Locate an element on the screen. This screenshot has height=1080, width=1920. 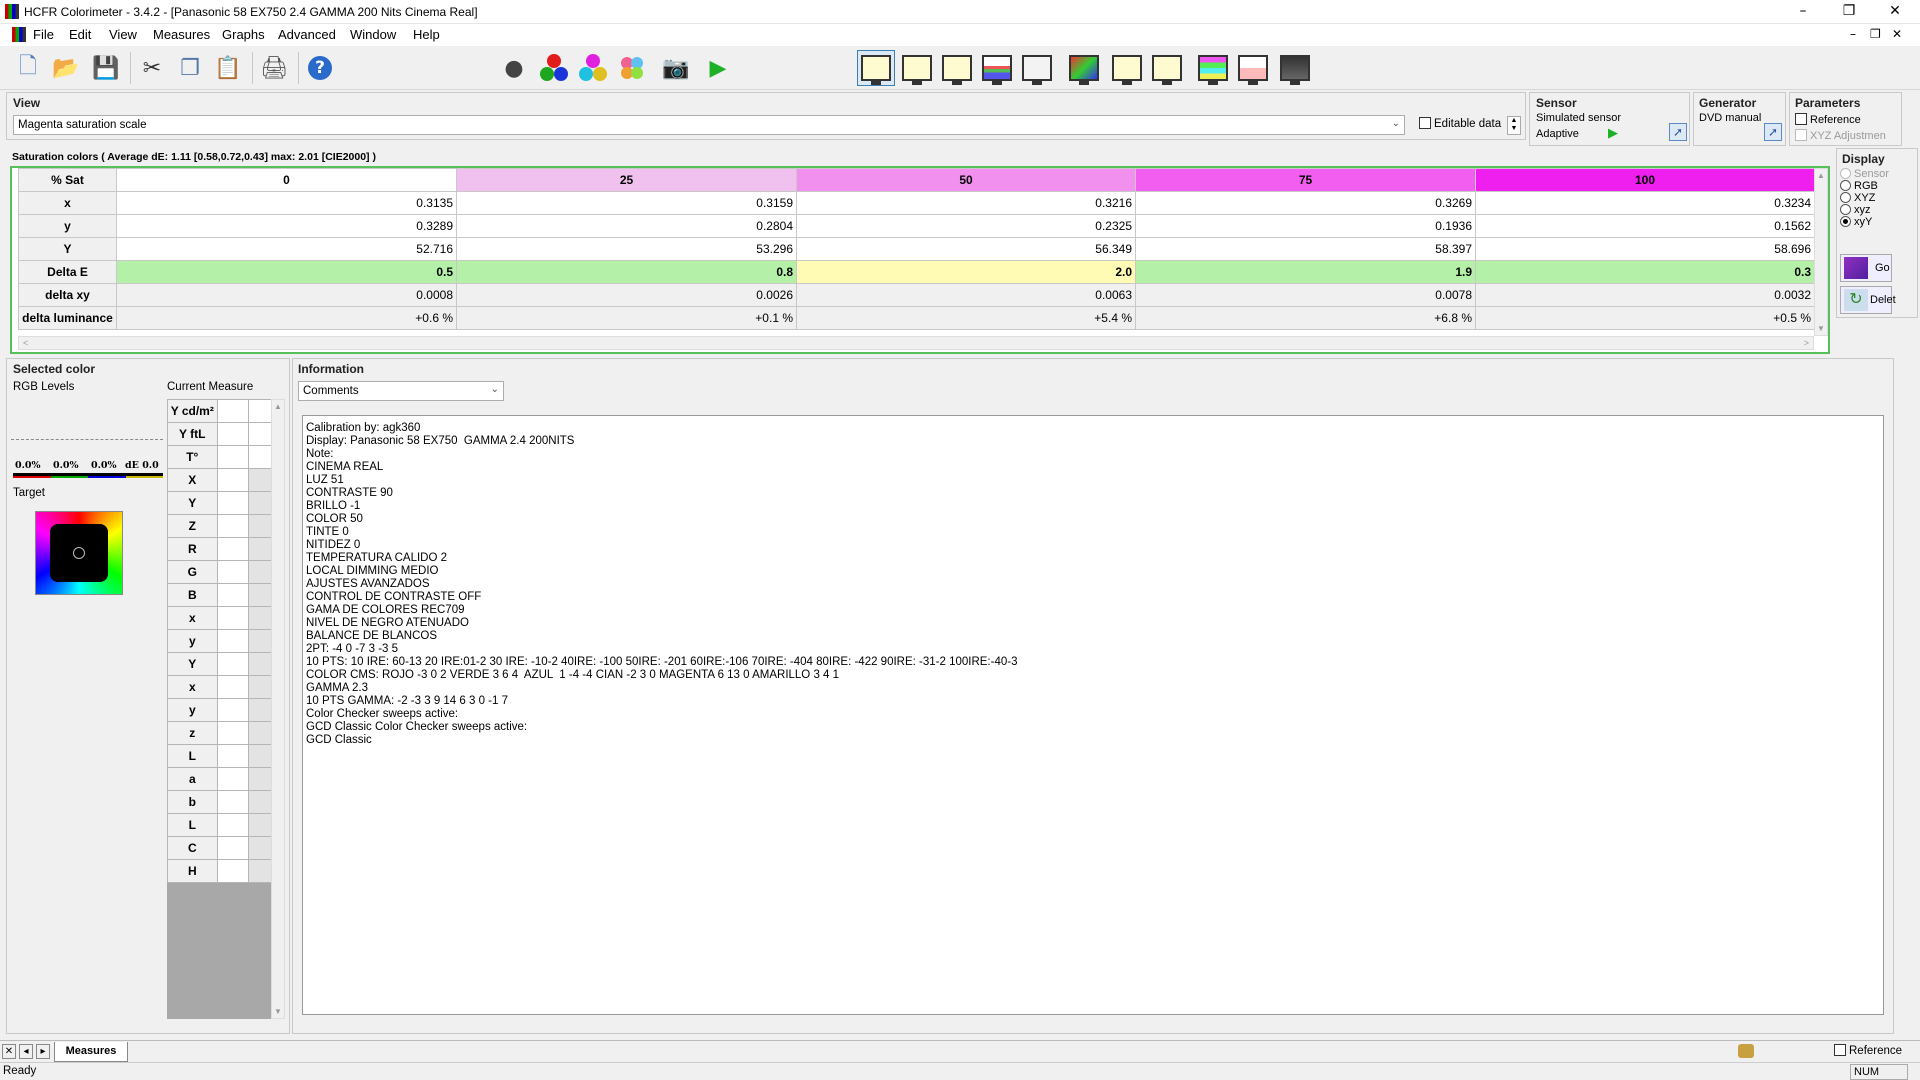
tab-next-icon: ▸ is located at coordinates (43, 1051).